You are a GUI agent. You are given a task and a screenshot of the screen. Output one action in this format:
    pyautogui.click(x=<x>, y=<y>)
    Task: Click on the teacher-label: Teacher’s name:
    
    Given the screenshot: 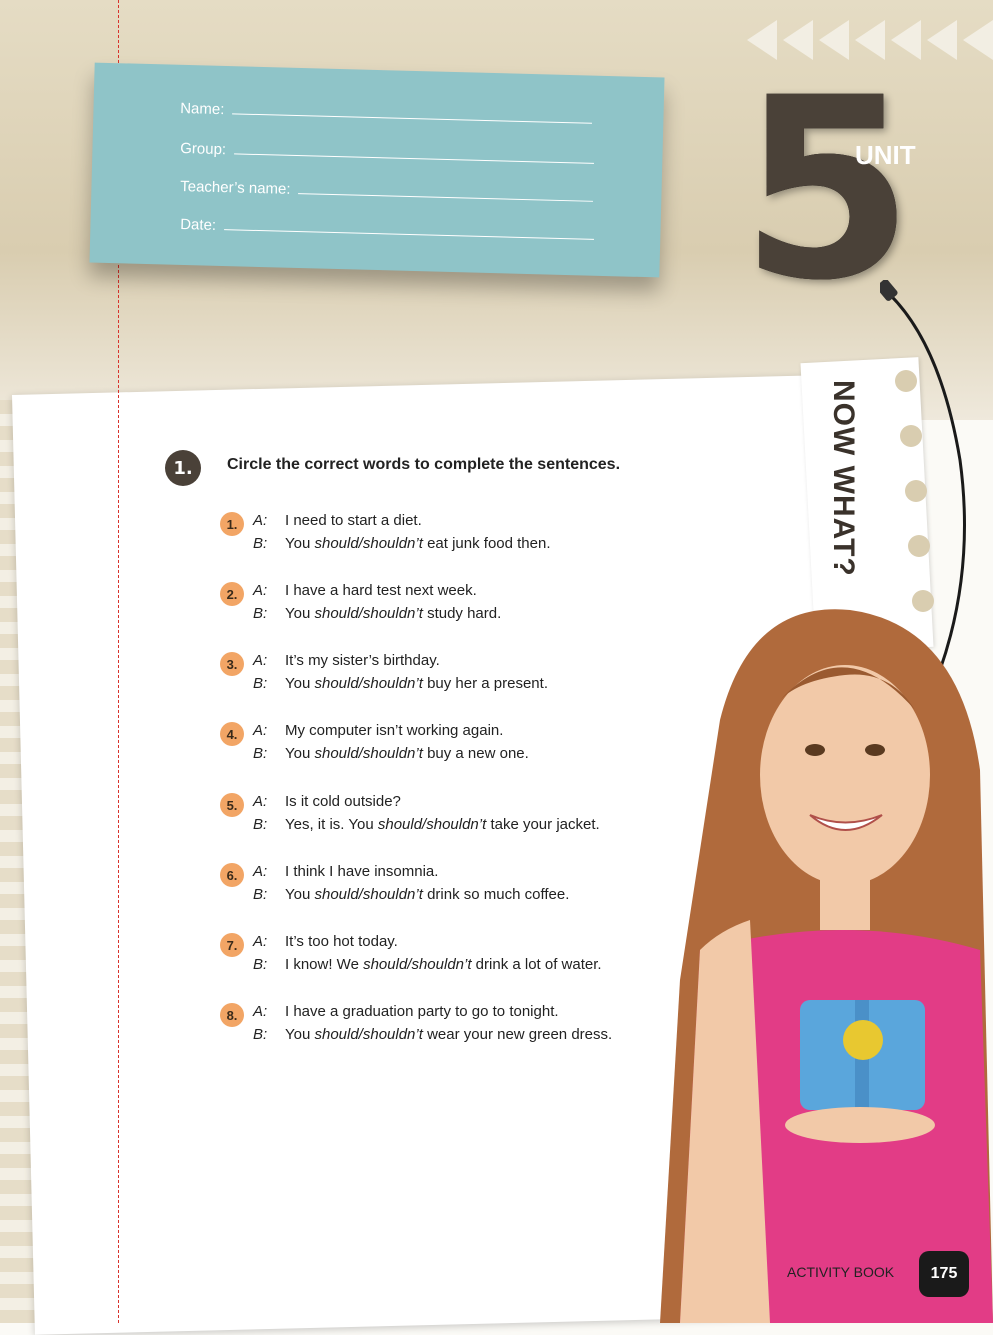 What is the action you would take?
    pyautogui.click(x=235, y=188)
    